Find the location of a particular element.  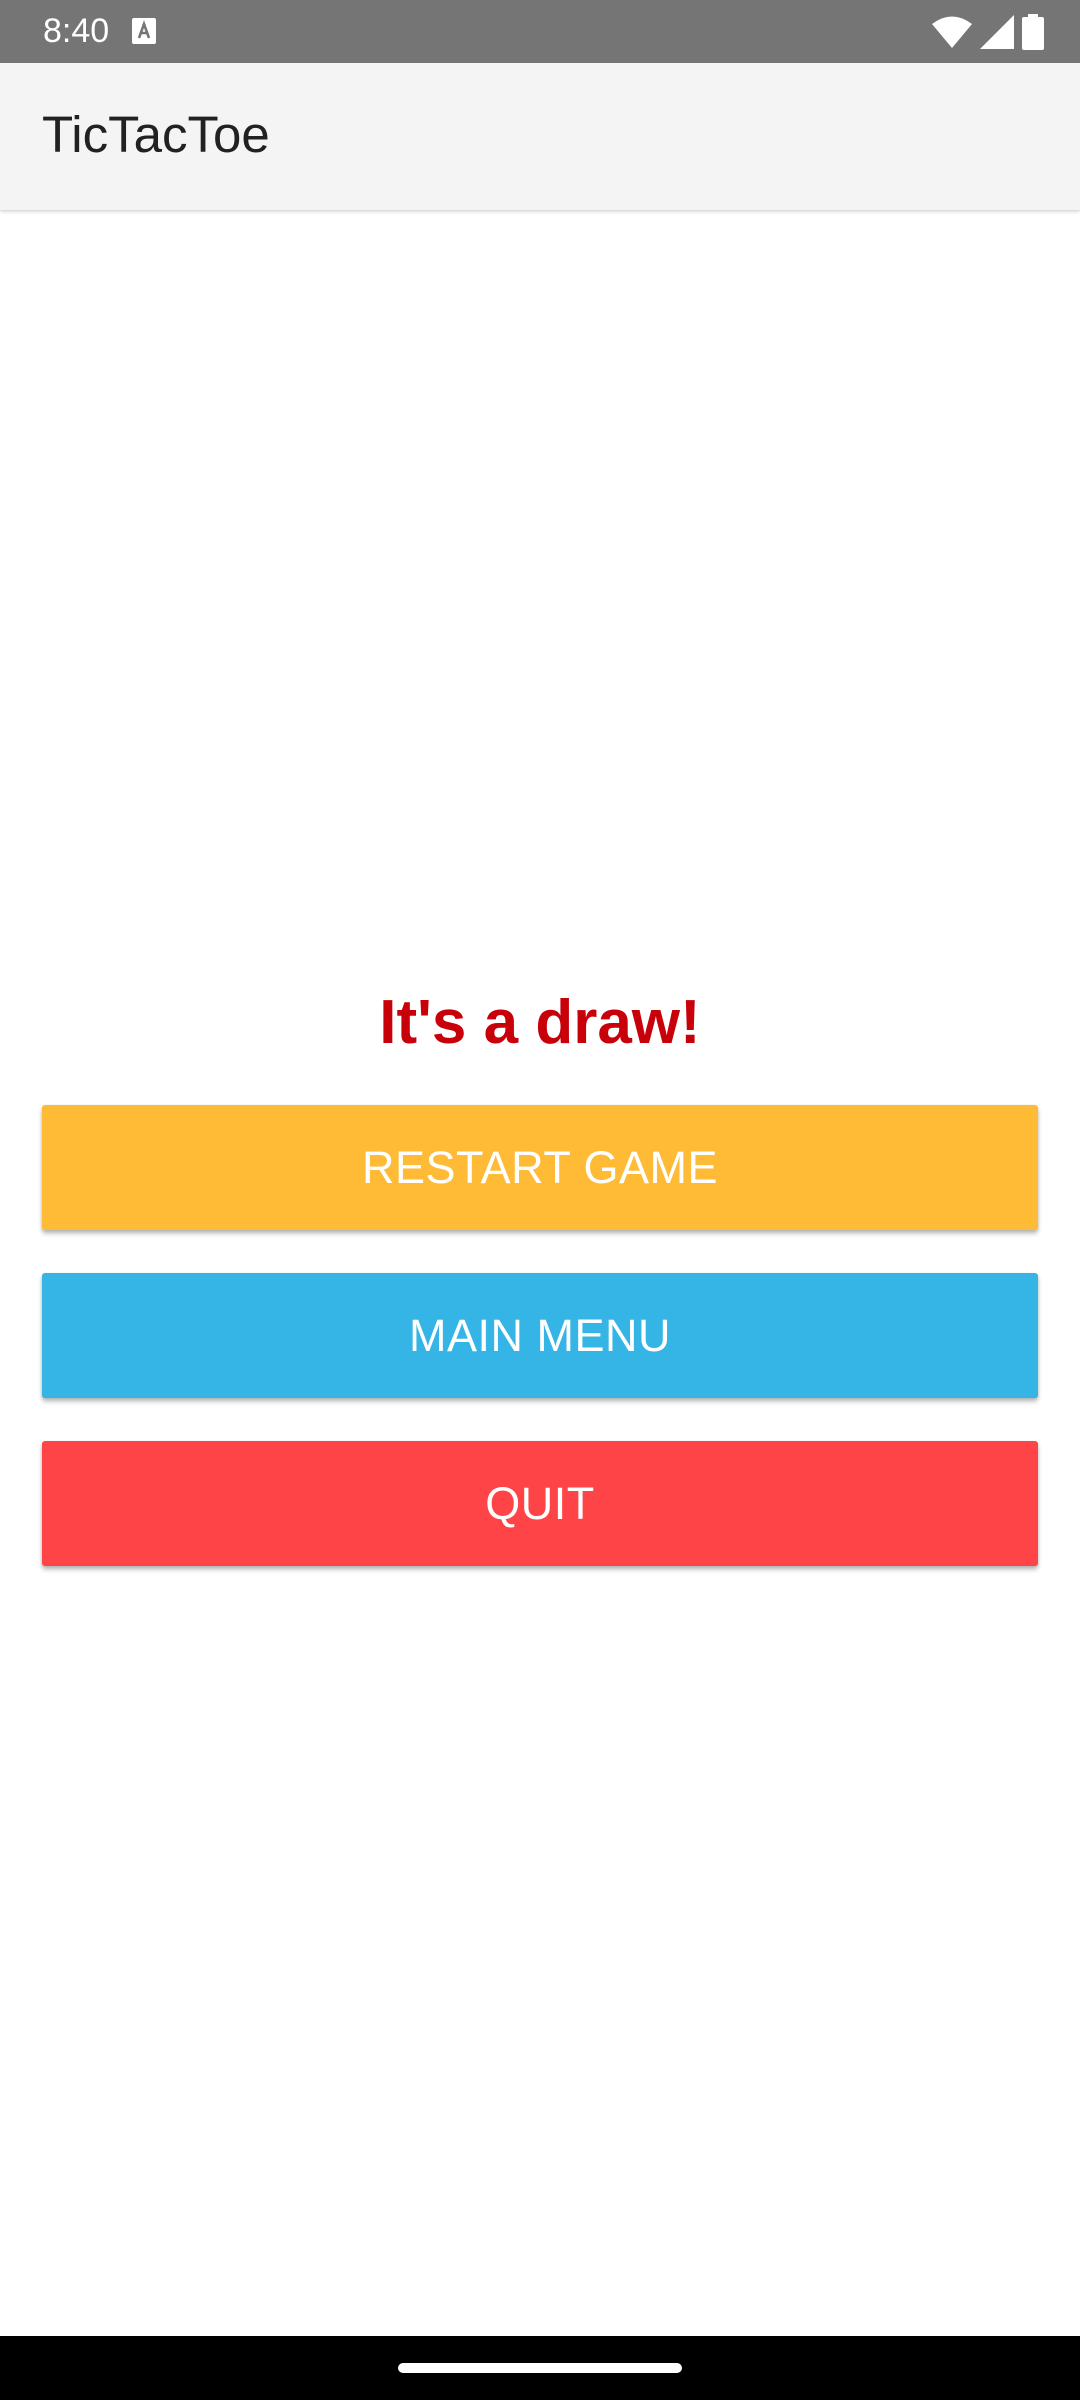

home-gesture-handle is located at coordinates (540, 2368).